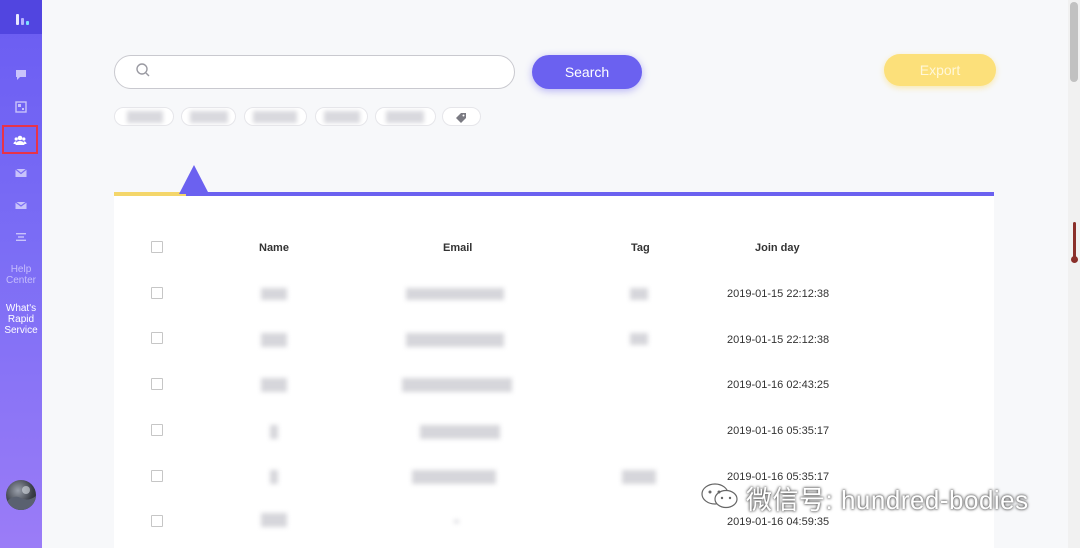  What do you see at coordinates (20, 139) in the screenshot?
I see `users-icon` at bounding box center [20, 139].